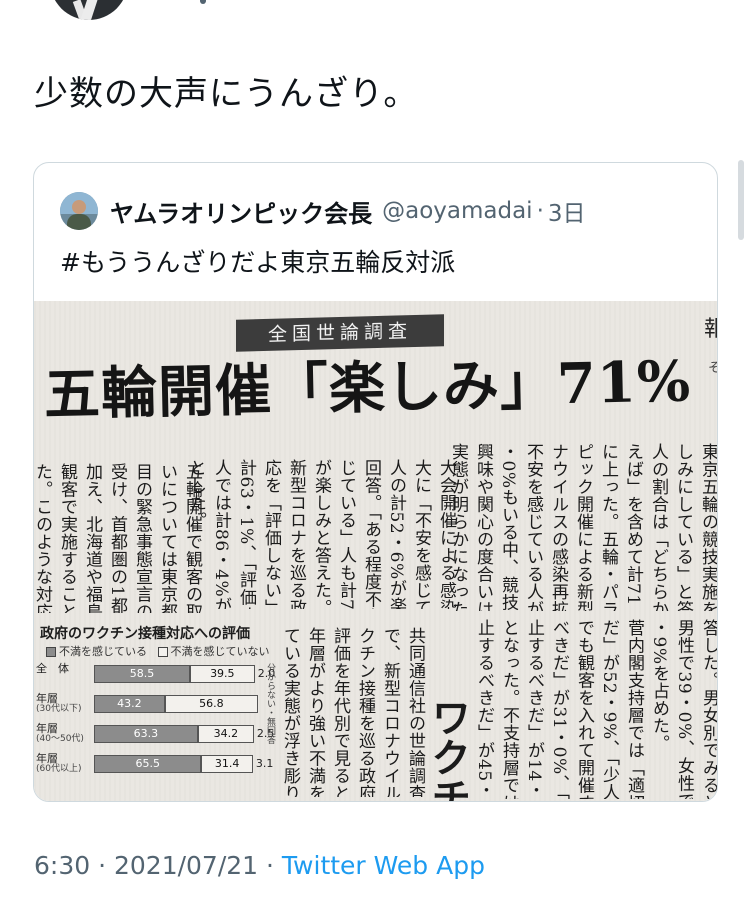 Image resolution: width=750 pixels, height=908 pixels. I want to click on legend-label-dissatisfied: 不満を感じている, so click(103, 651).